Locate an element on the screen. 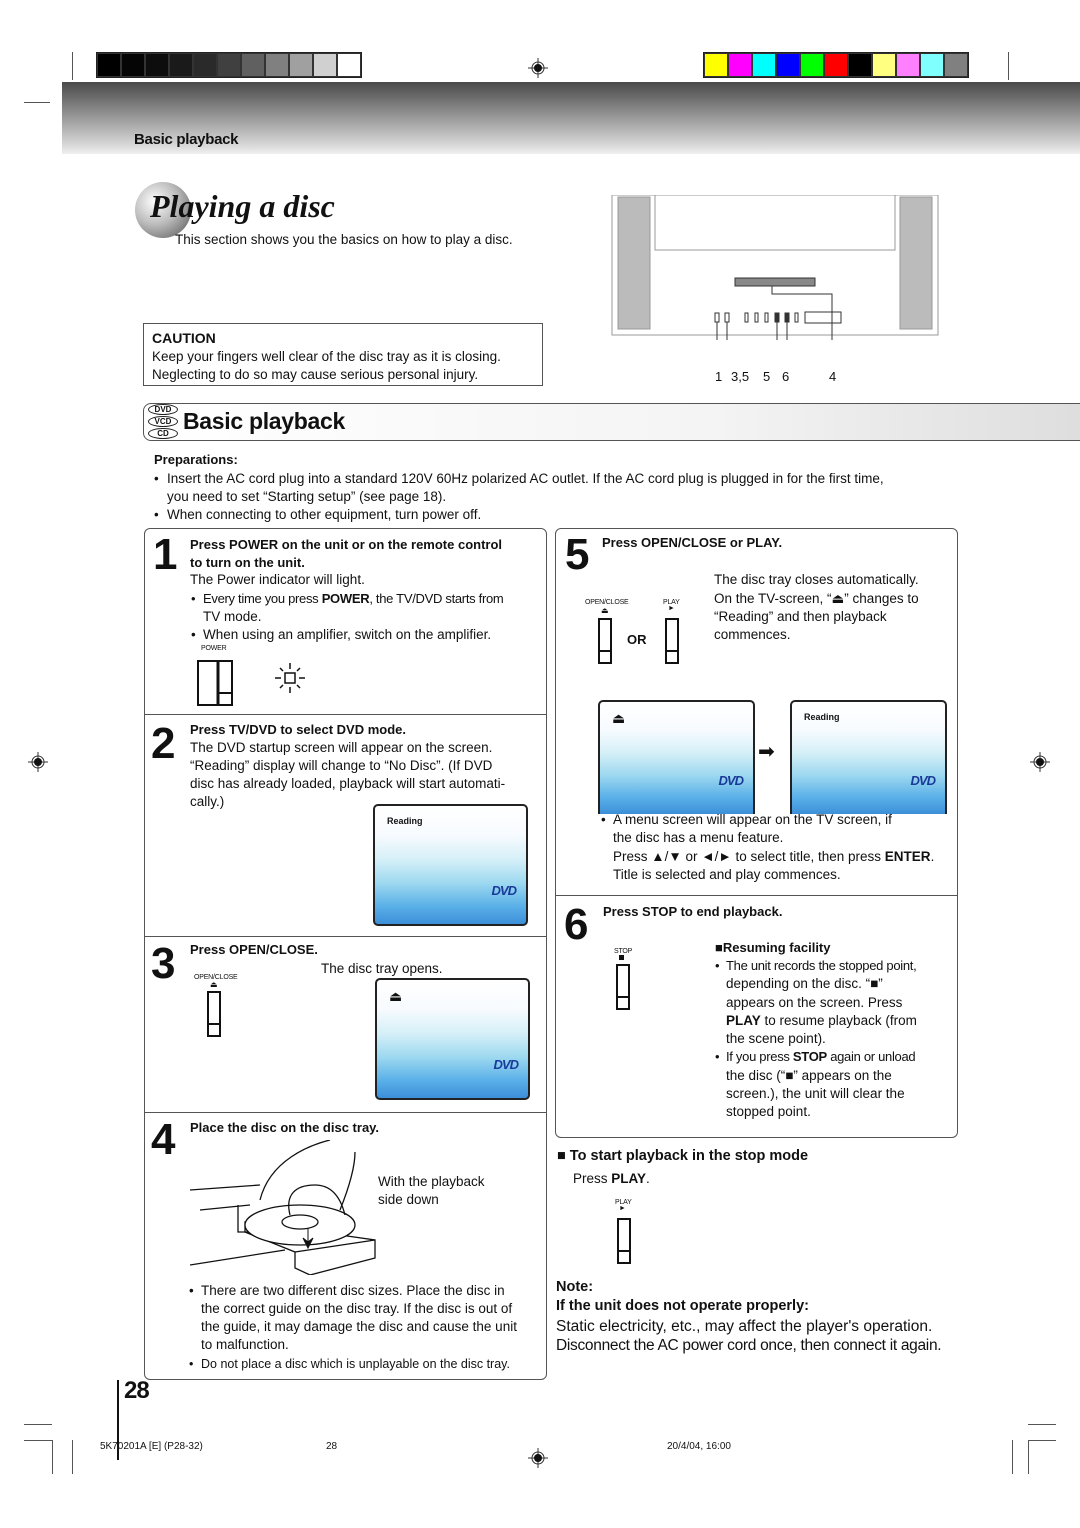 This screenshot has height=1528, width=1080. section-title: Basic playback is located at coordinates (264, 421).